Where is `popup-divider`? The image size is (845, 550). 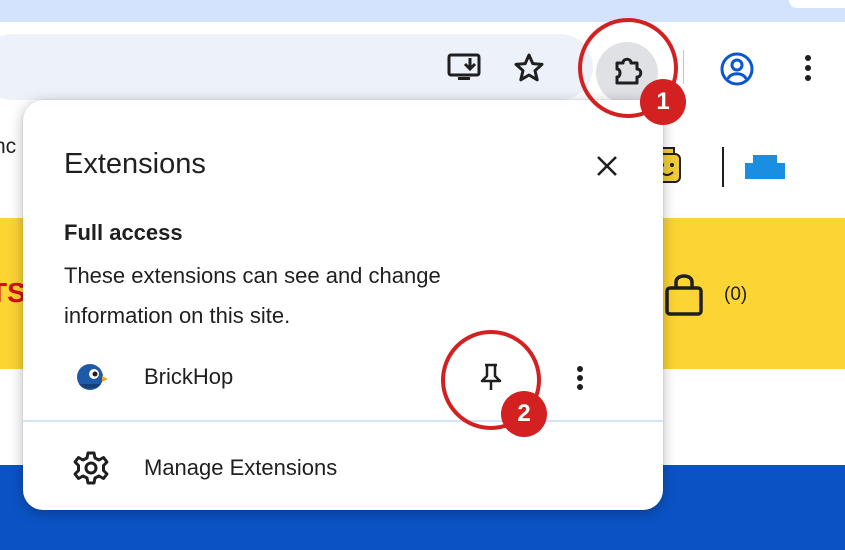 popup-divider is located at coordinates (343, 421).